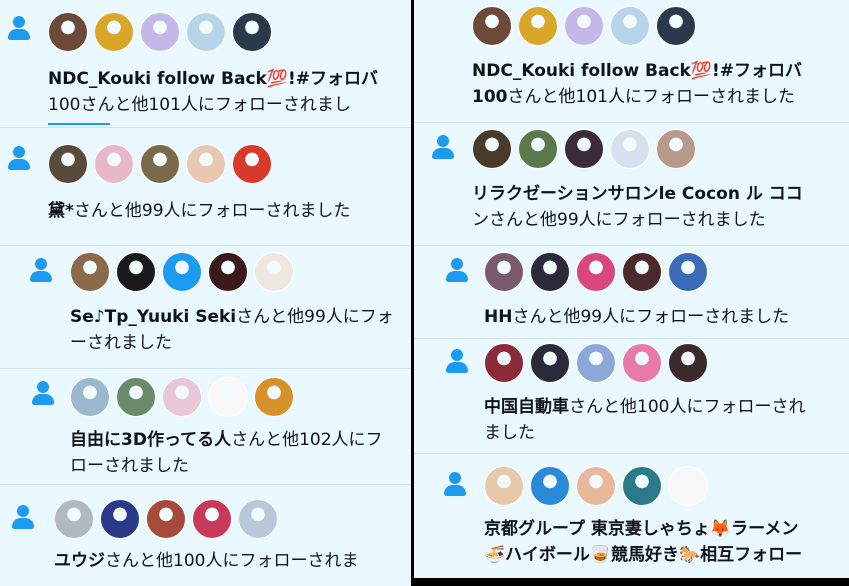  Describe the element at coordinates (651, 97) in the screenshot. I see `notification-line2: さんと他101人にフォローされました` at that location.